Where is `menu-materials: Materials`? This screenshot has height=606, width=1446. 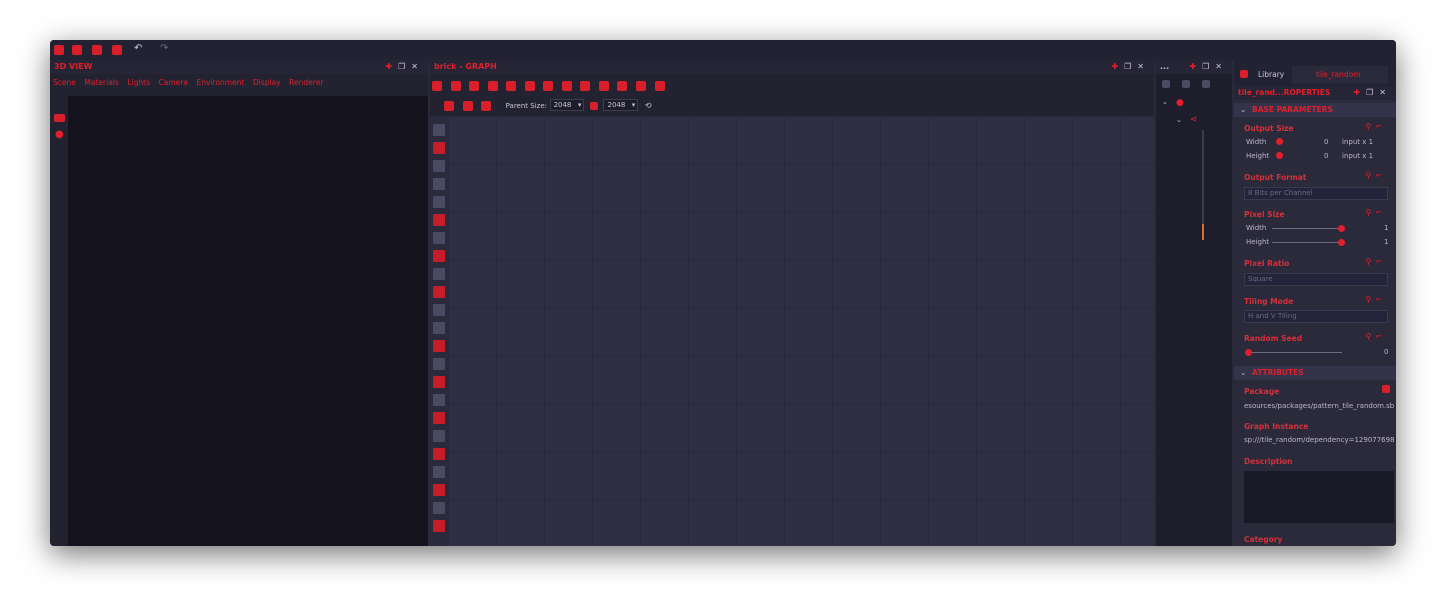
menu-materials: Materials is located at coordinates (101, 82).